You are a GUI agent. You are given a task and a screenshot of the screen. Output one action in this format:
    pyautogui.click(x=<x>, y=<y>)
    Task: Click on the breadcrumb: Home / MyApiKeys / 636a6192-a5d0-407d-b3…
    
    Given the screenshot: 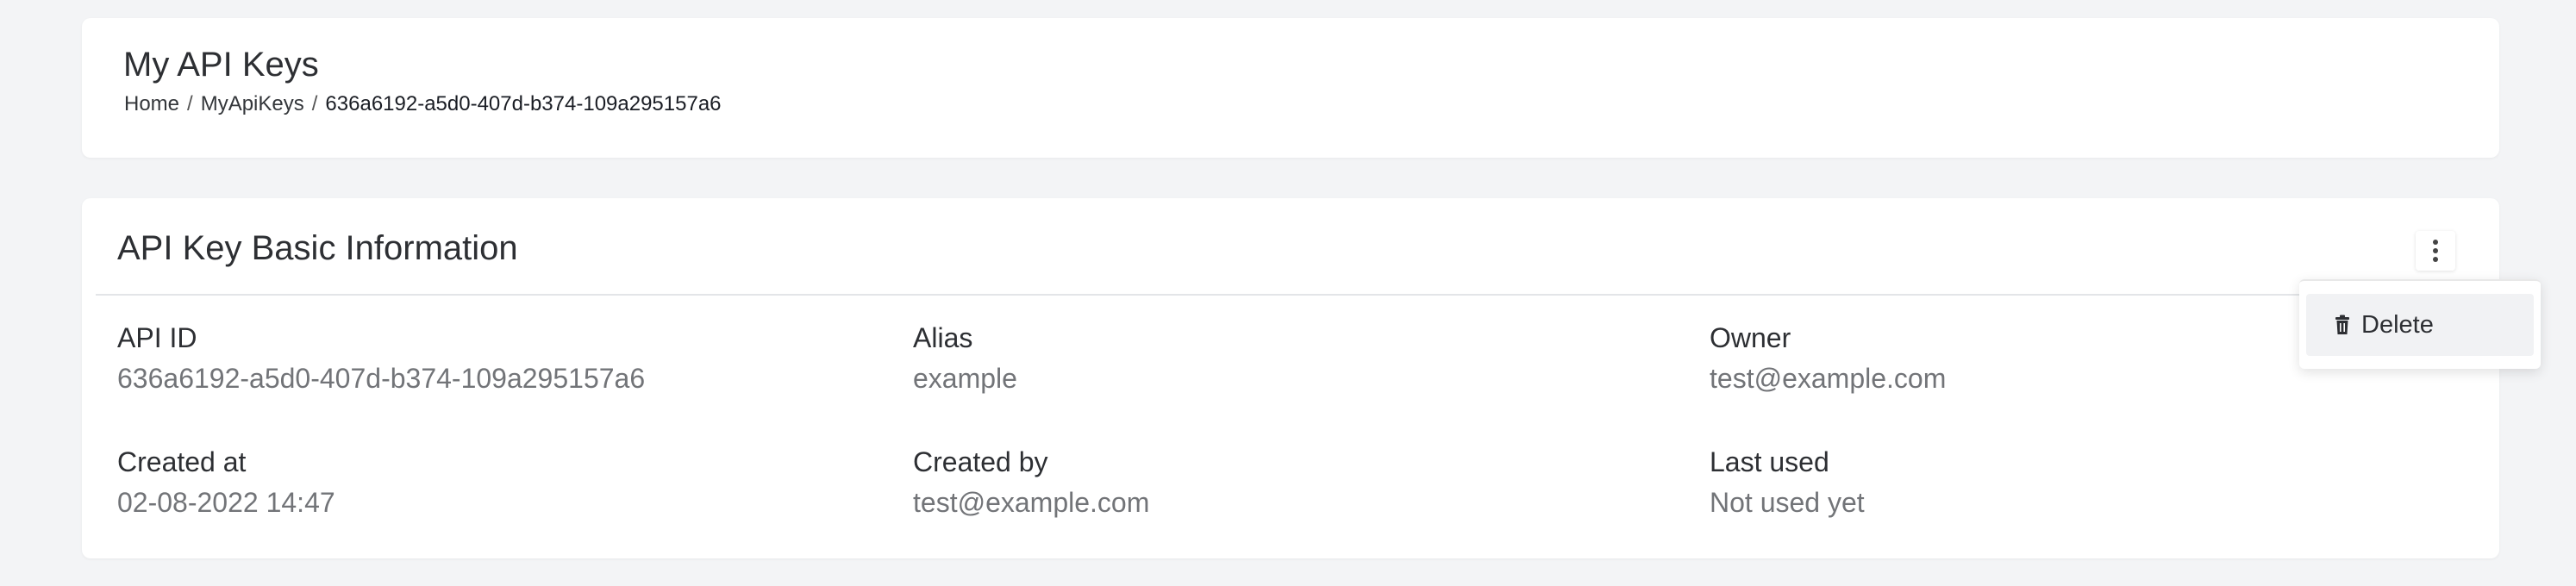 What is the action you would take?
    pyautogui.click(x=423, y=104)
    